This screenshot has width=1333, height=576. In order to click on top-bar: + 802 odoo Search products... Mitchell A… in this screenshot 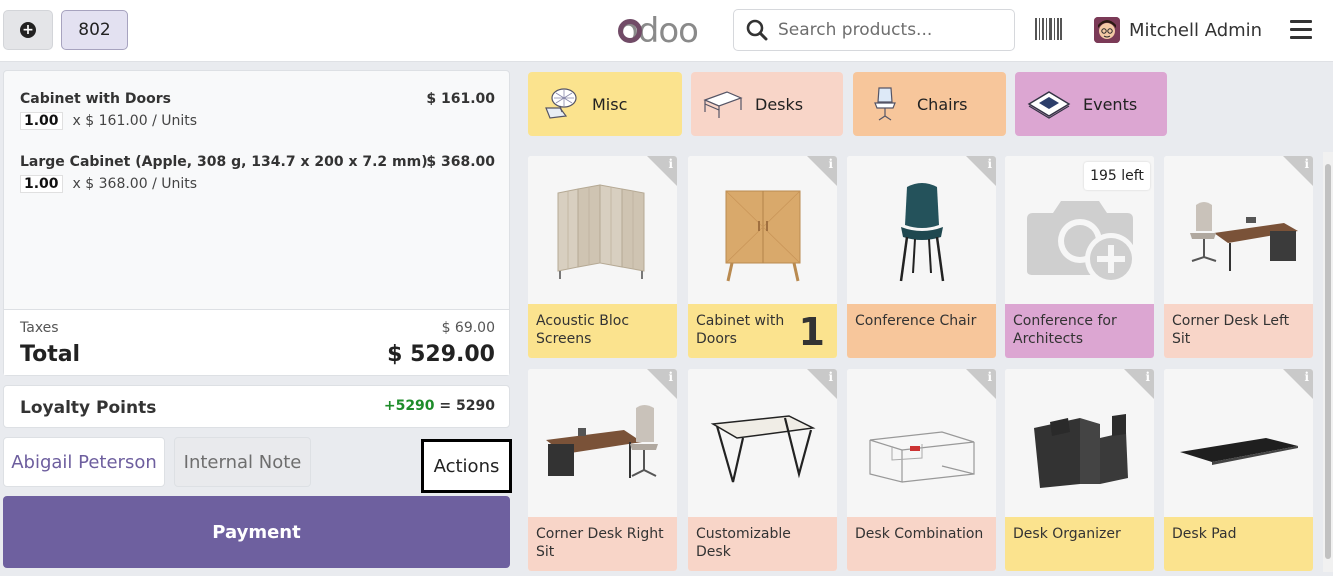, I will do `click(666, 31)`.